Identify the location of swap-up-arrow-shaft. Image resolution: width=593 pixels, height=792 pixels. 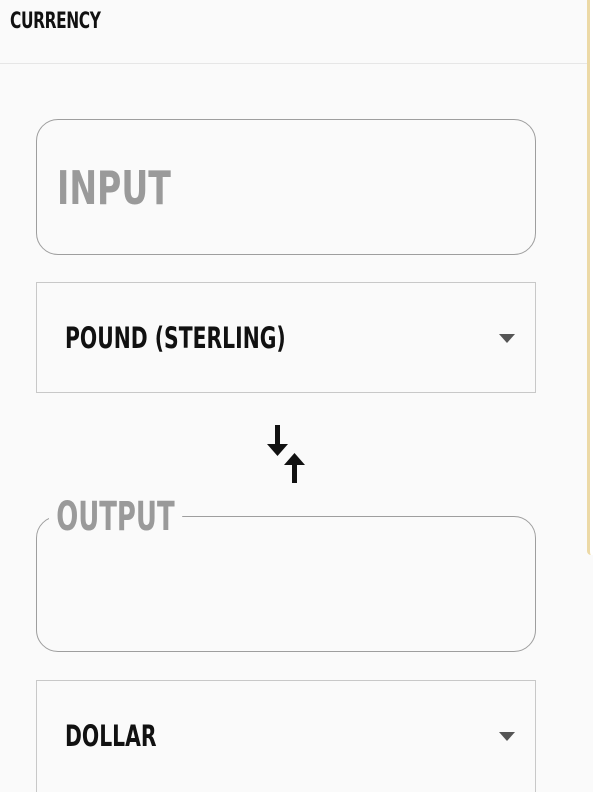
(294, 473).